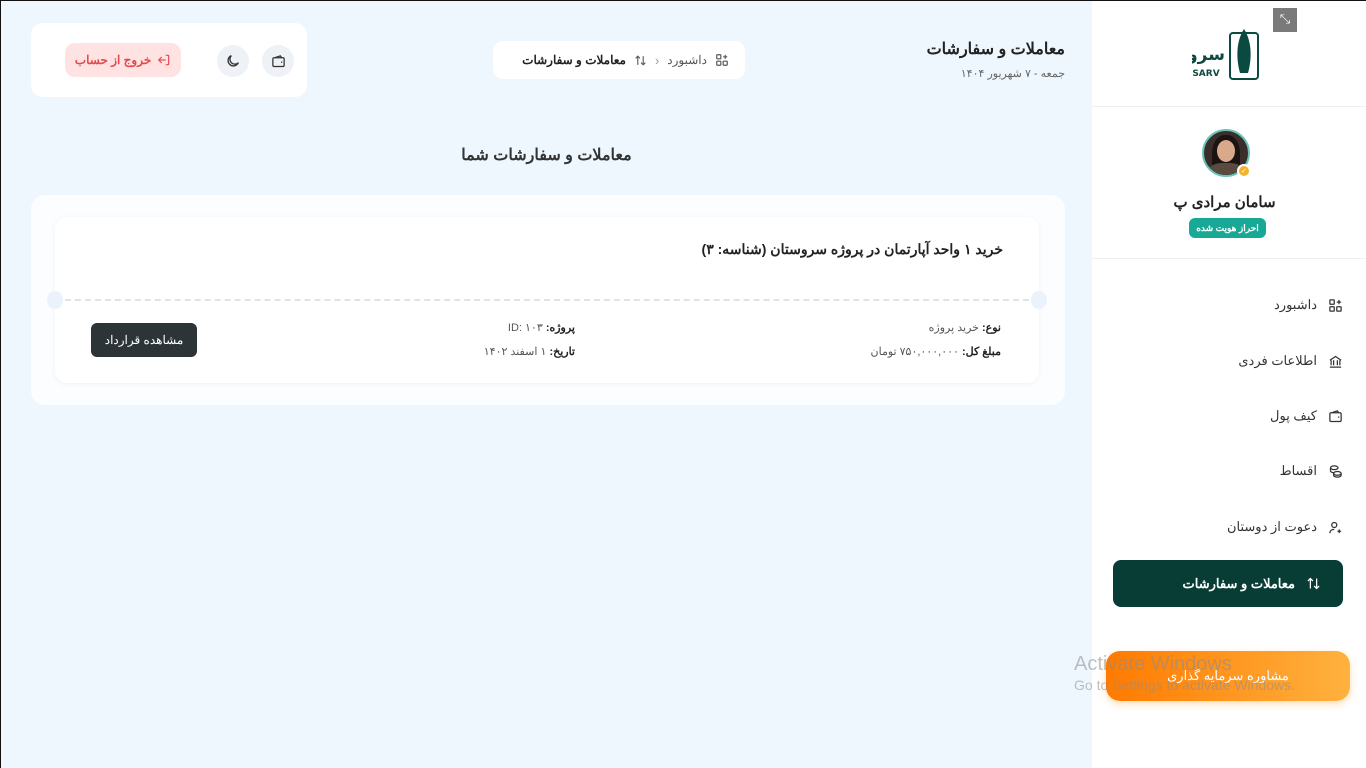 This screenshot has width=1366, height=768. Describe the element at coordinates (1228, 471) in the screenshot. I see `sidebar-item-installments: اقساط` at that location.